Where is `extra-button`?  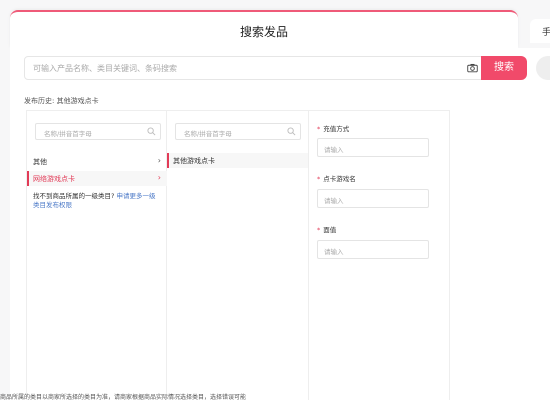
extra-button is located at coordinates (543, 68).